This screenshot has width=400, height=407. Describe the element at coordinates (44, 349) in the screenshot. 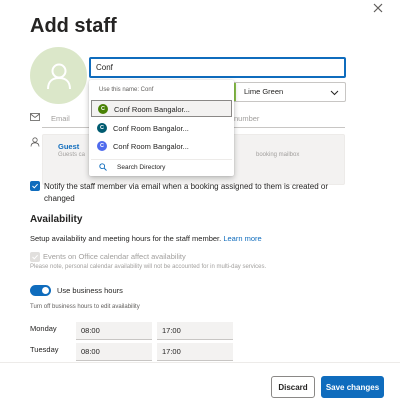

I see `day-label-tuesday: Tuesday` at that location.